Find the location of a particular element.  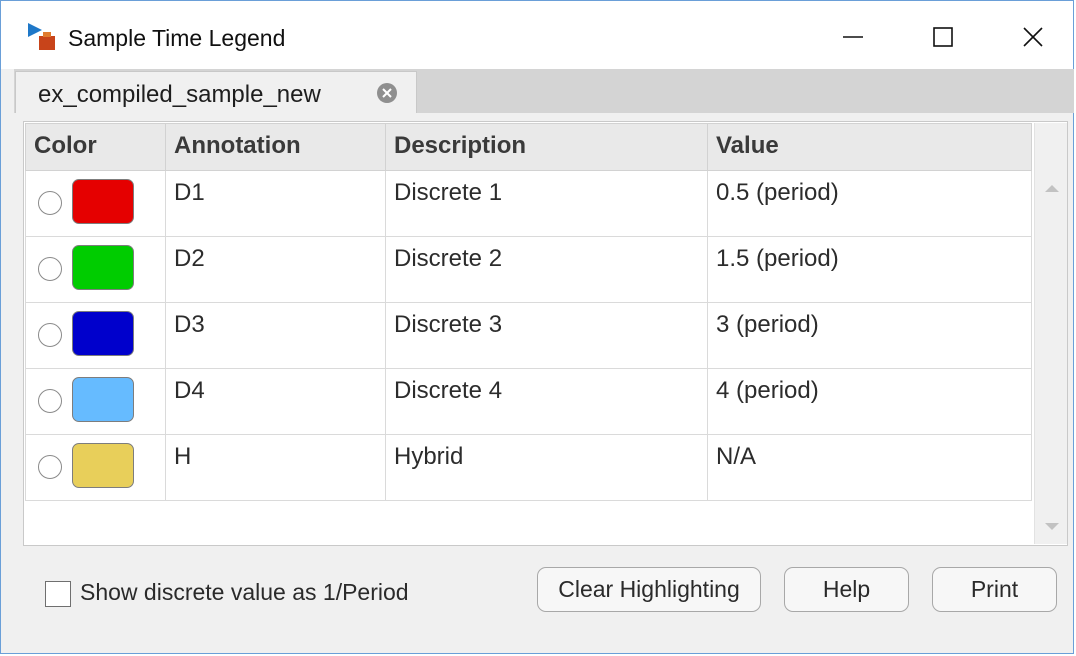

table-header-row: Color Annotation Description Value is located at coordinates (528, 147).